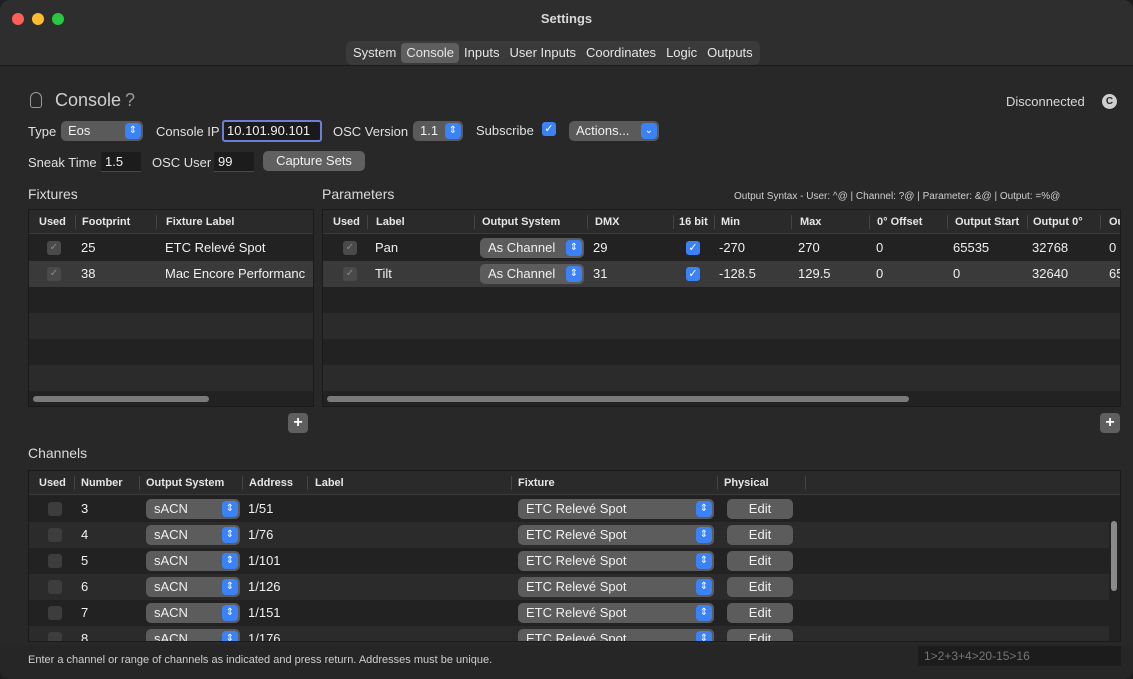 Image resolution: width=1133 pixels, height=679 pixels. I want to click on subscribe-checkbox: ✓, so click(549, 129).